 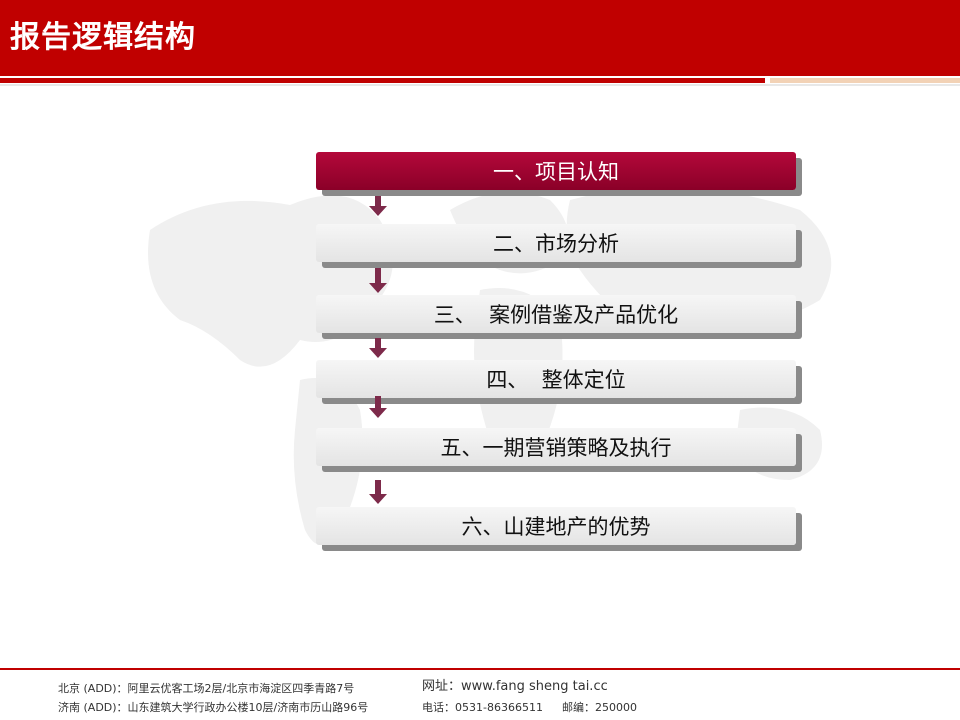 What do you see at coordinates (556, 243) in the screenshot?
I see `step-2-market-analysis: 二、市场分析` at bounding box center [556, 243].